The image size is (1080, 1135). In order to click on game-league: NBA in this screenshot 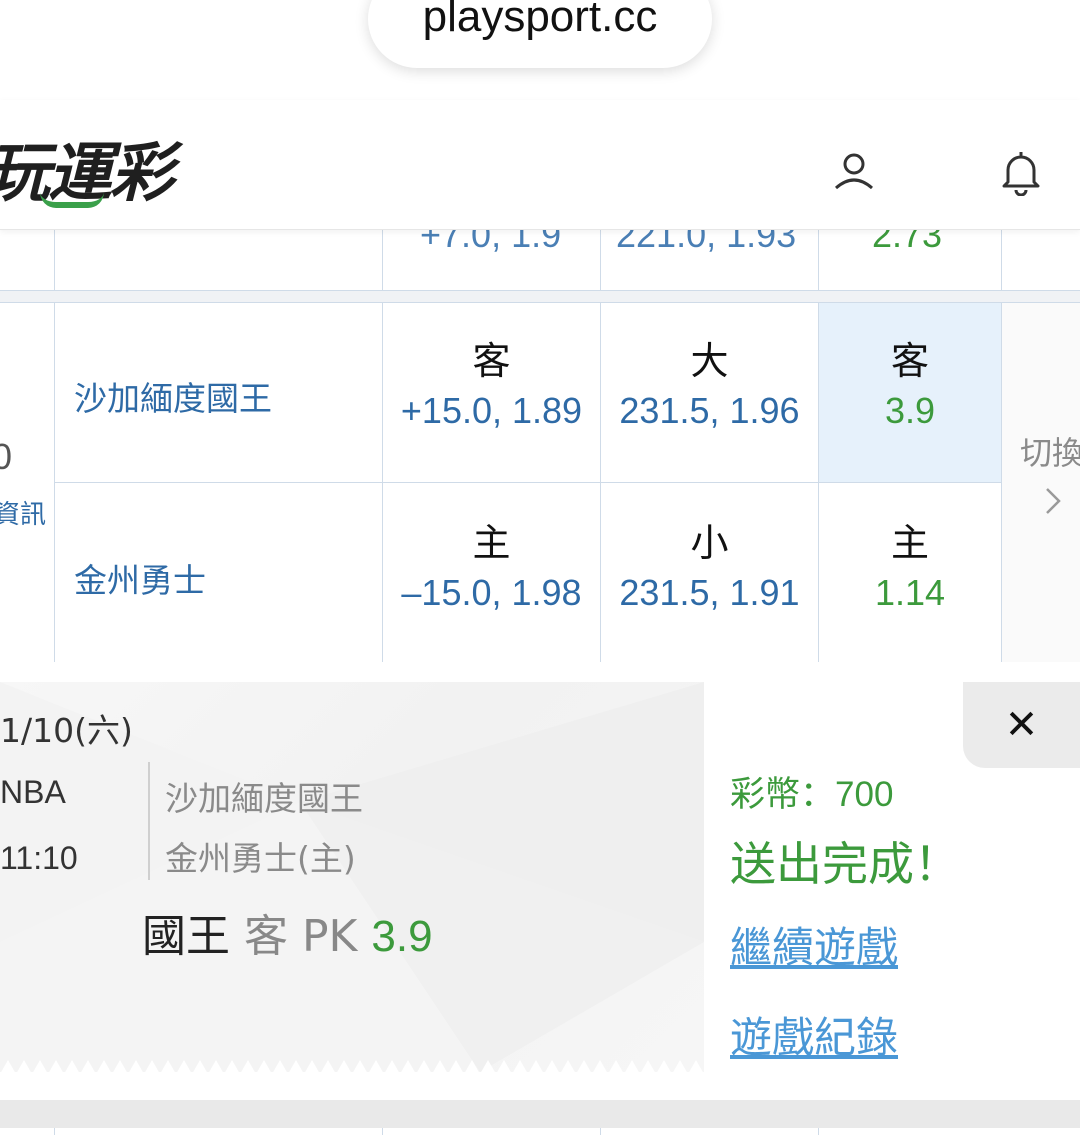, I will do `click(33, 792)`.